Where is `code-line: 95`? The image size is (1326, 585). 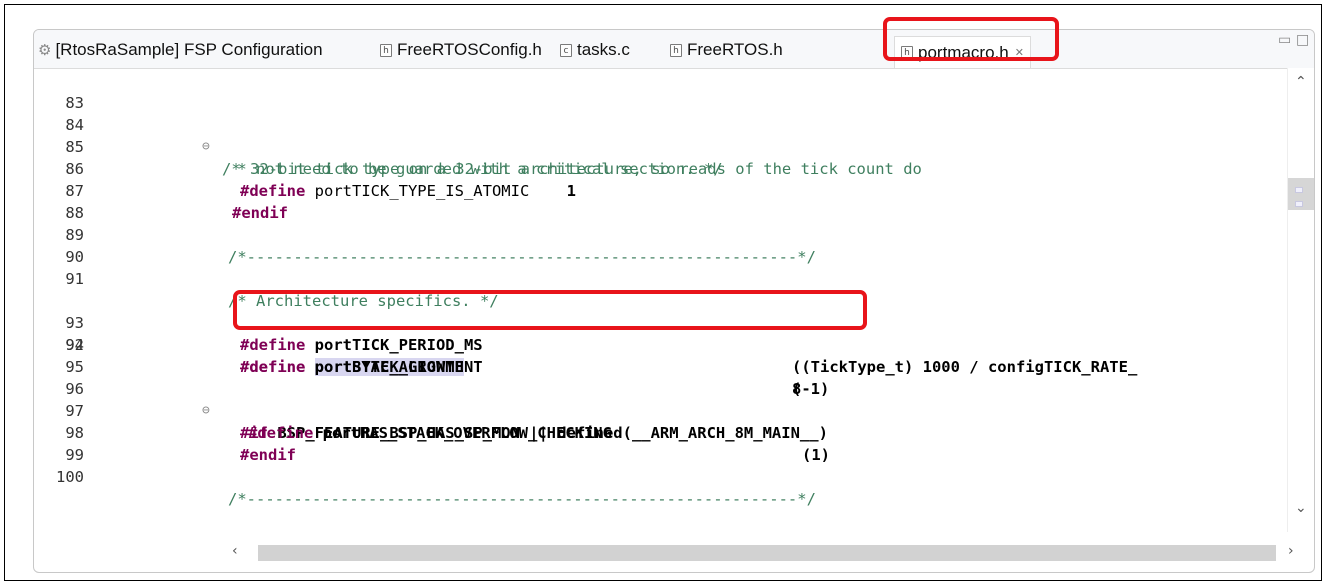 code-line: 95 is located at coordinates (661, 355).